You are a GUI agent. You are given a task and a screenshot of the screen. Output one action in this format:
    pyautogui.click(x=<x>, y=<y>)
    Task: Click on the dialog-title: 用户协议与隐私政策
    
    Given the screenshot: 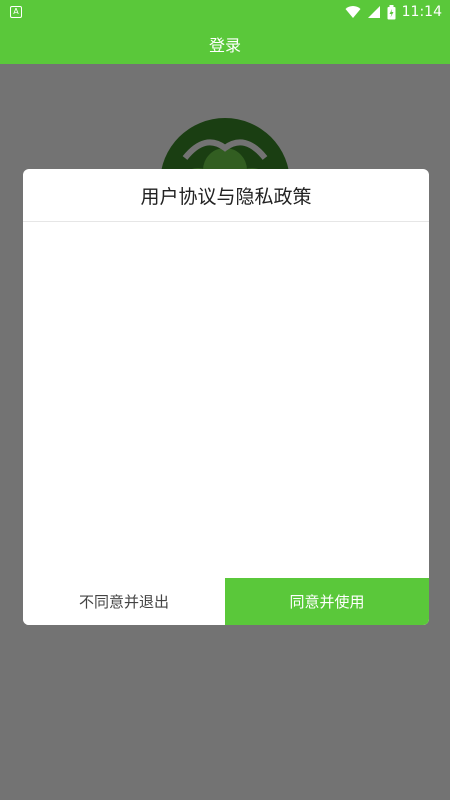 What is the action you would take?
    pyautogui.click(x=226, y=195)
    